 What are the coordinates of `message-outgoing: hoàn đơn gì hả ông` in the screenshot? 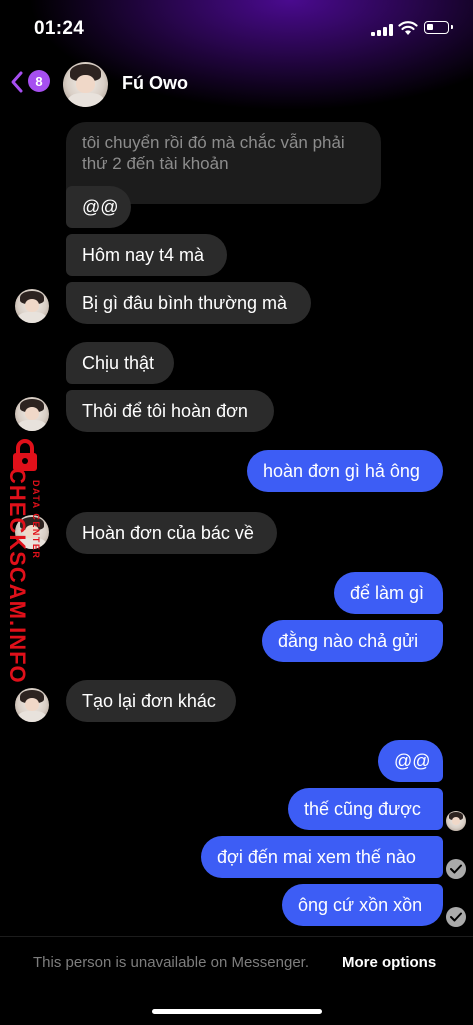 It's located at (345, 471).